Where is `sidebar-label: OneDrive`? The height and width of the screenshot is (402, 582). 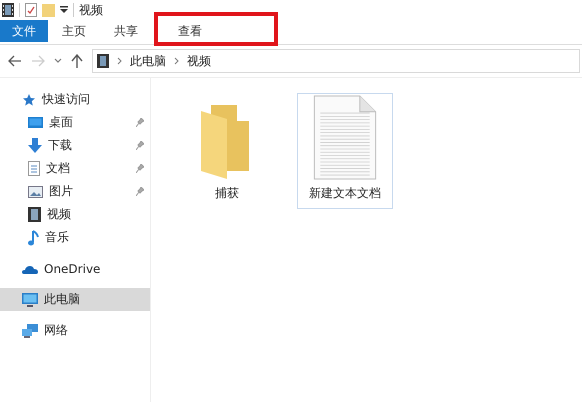
sidebar-label: OneDrive is located at coordinates (72, 269).